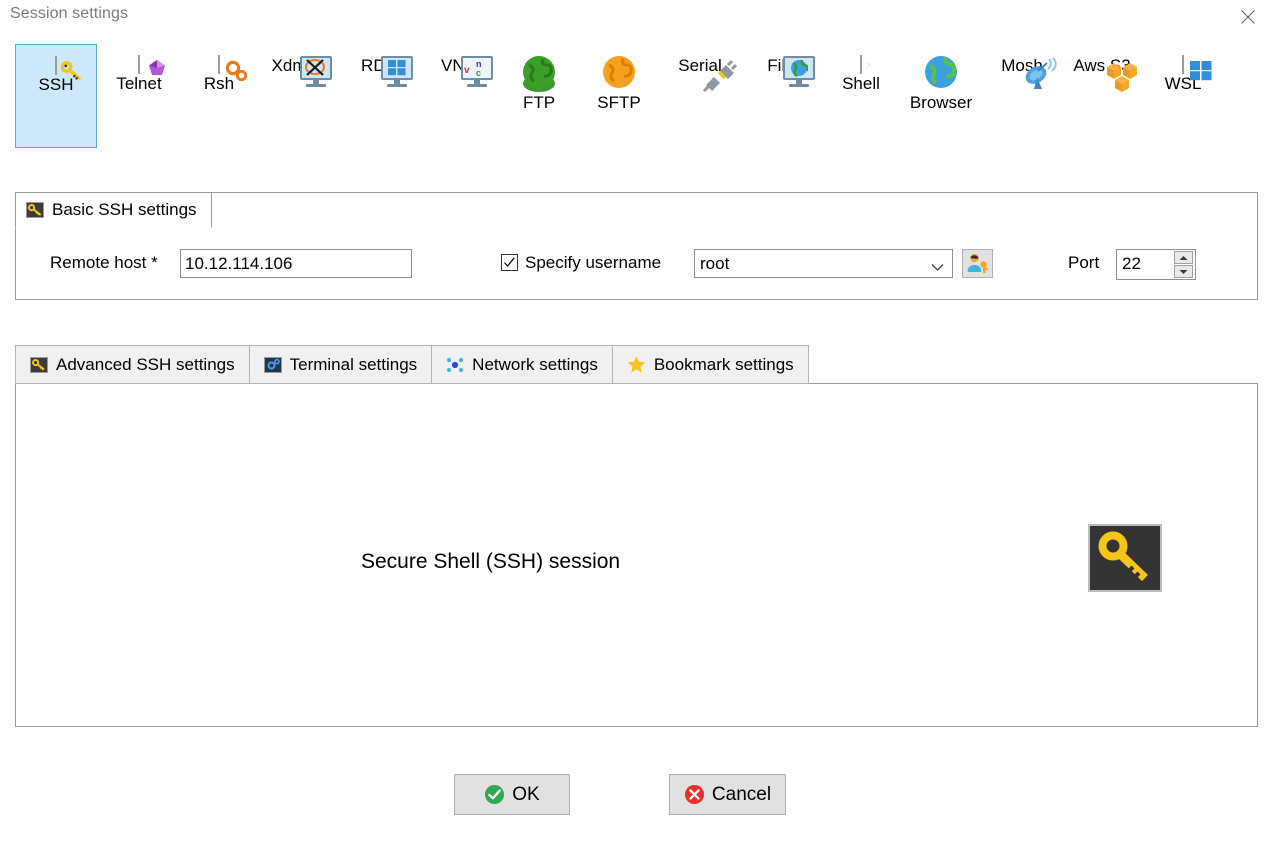  I want to click on terminal-gear-icon, so click(272, 364).